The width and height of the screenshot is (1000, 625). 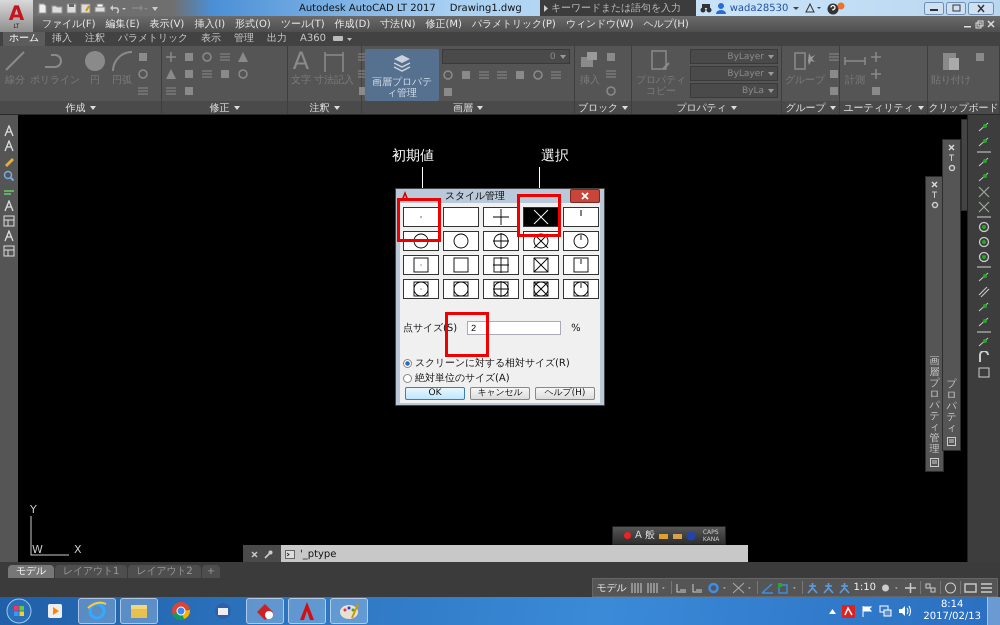 What do you see at coordinates (277, 39) in the screenshot?
I see `ribbon-tab: 出力` at bounding box center [277, 39].